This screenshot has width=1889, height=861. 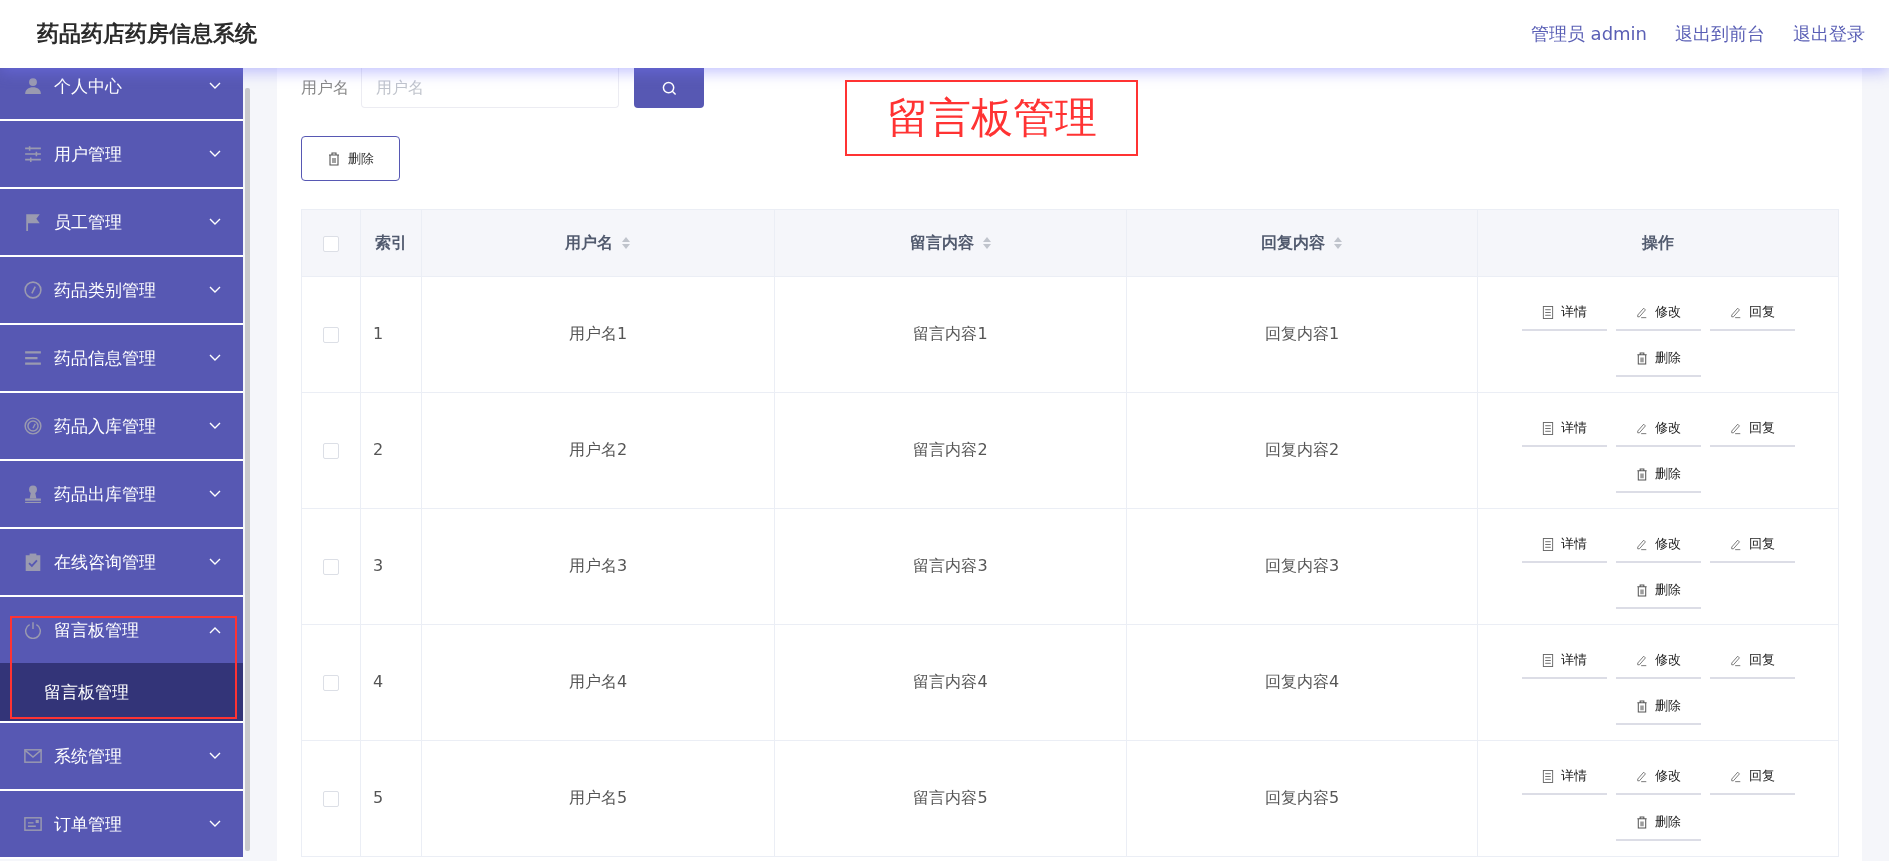 I want to click on clipboard-icon, so click(x=33, y=562).